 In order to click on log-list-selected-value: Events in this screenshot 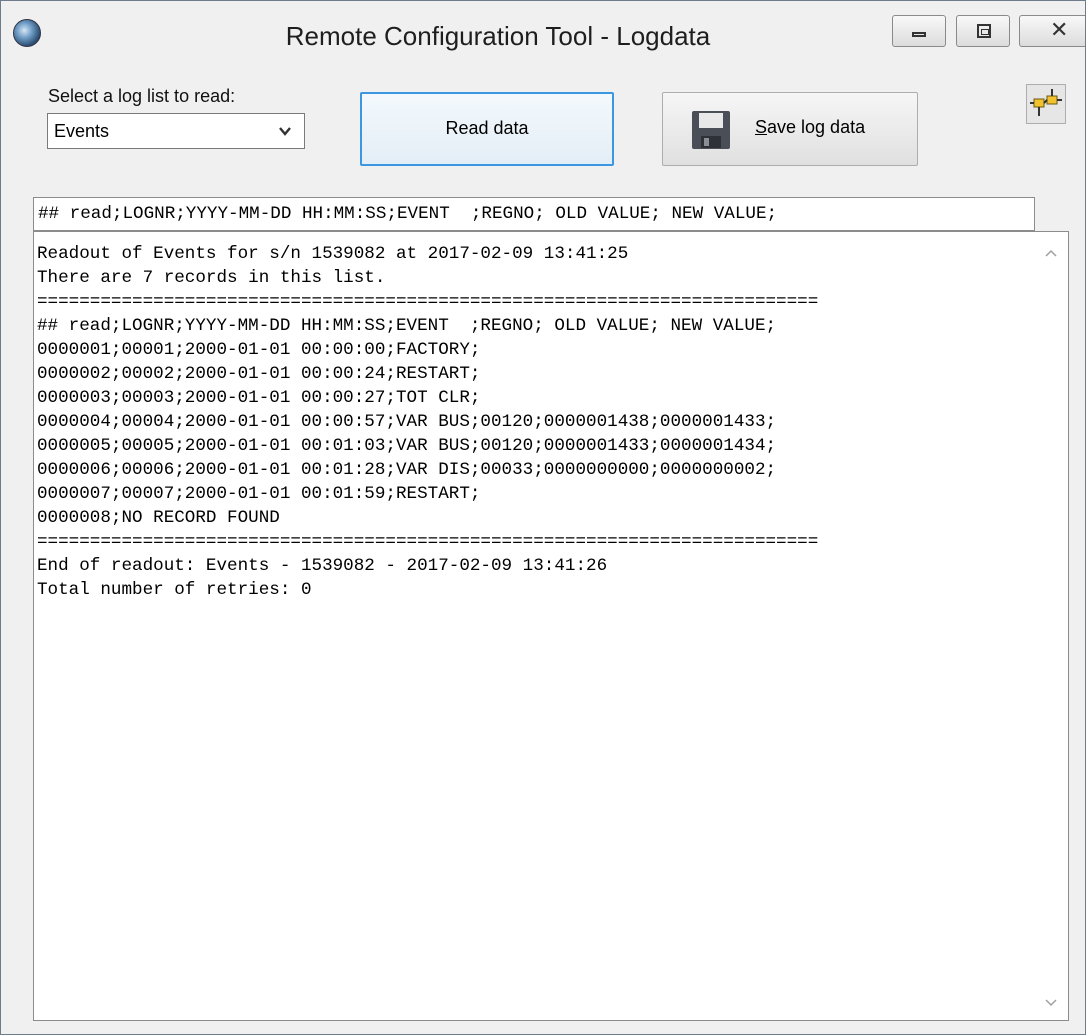, I will do `click(82, 131)`.